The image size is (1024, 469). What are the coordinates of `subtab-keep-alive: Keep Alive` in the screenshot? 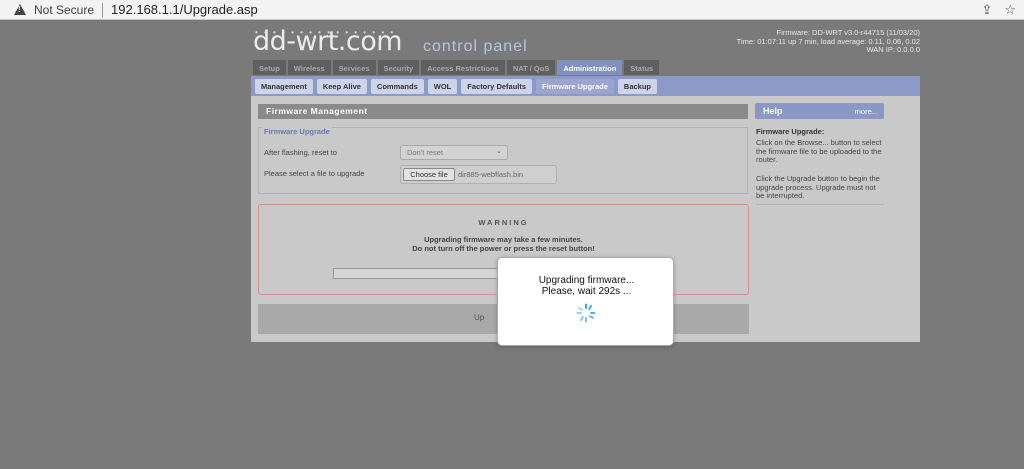 It's located at (341, 86).